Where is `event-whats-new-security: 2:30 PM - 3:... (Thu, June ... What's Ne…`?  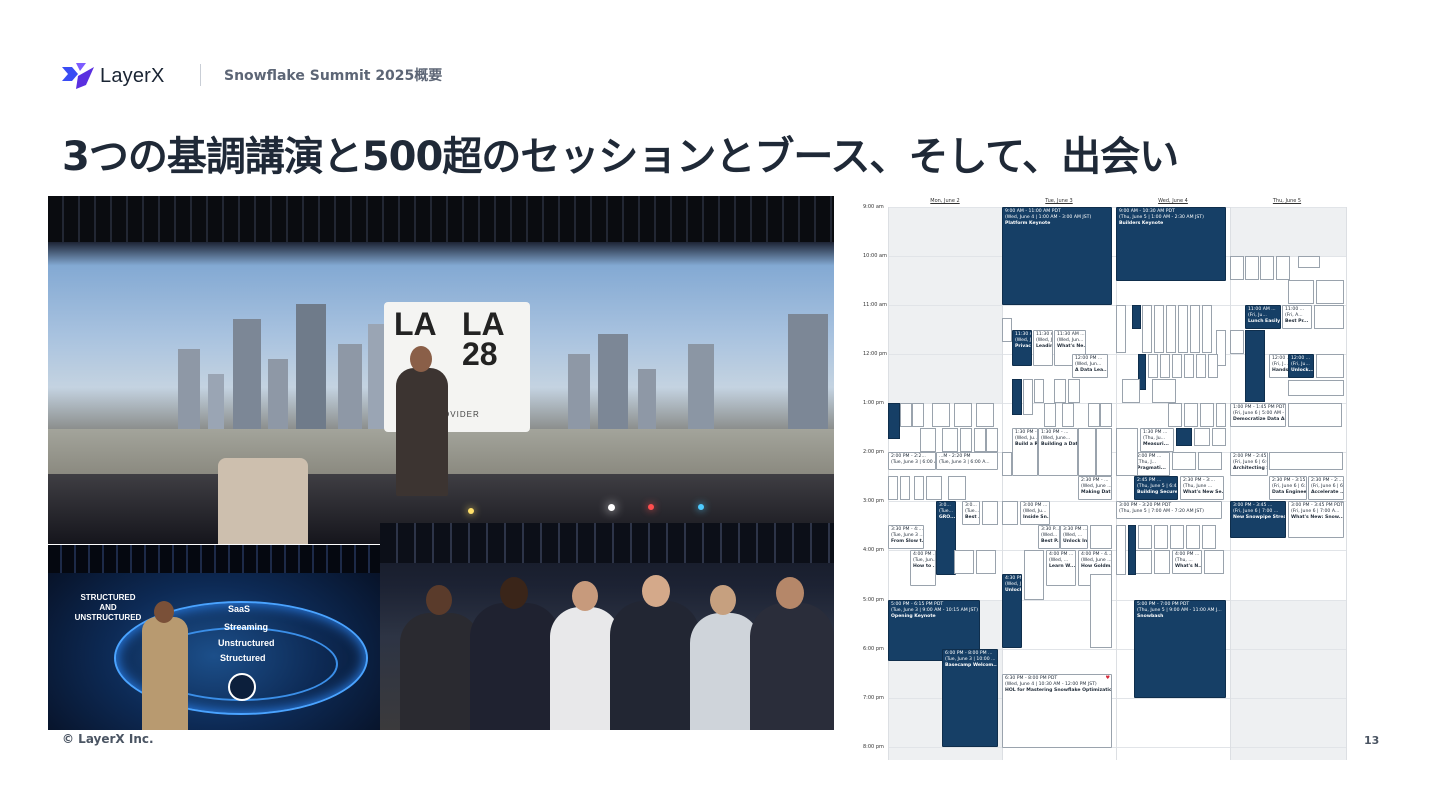
event-whats-new-security: 2:30 PM - 3:... (Thu, June ... What's Ne… is located at coordinates (1202, 488).